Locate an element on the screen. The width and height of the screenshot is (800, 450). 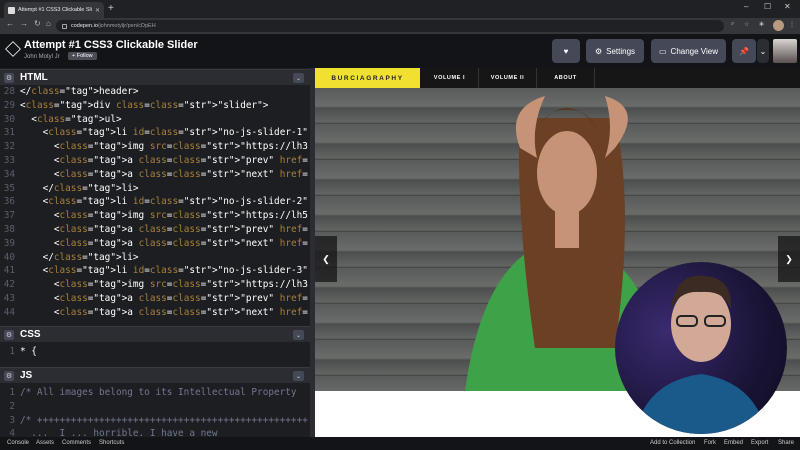
fork-button: Fork is located at coordinates (710, 443).